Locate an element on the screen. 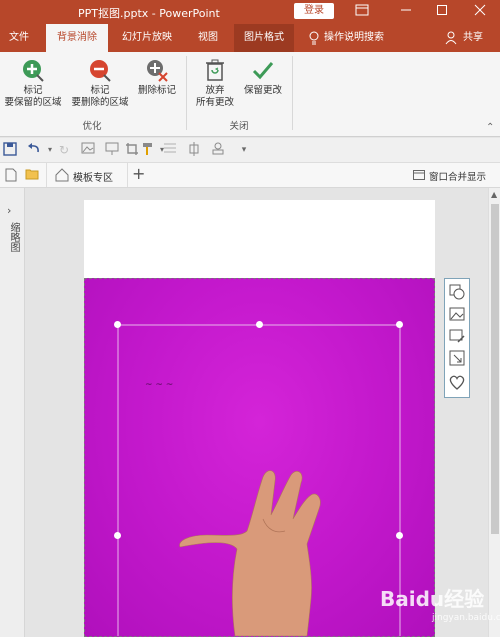  keep-changes-button: 保留更改 is located at coordinates (263, 77).